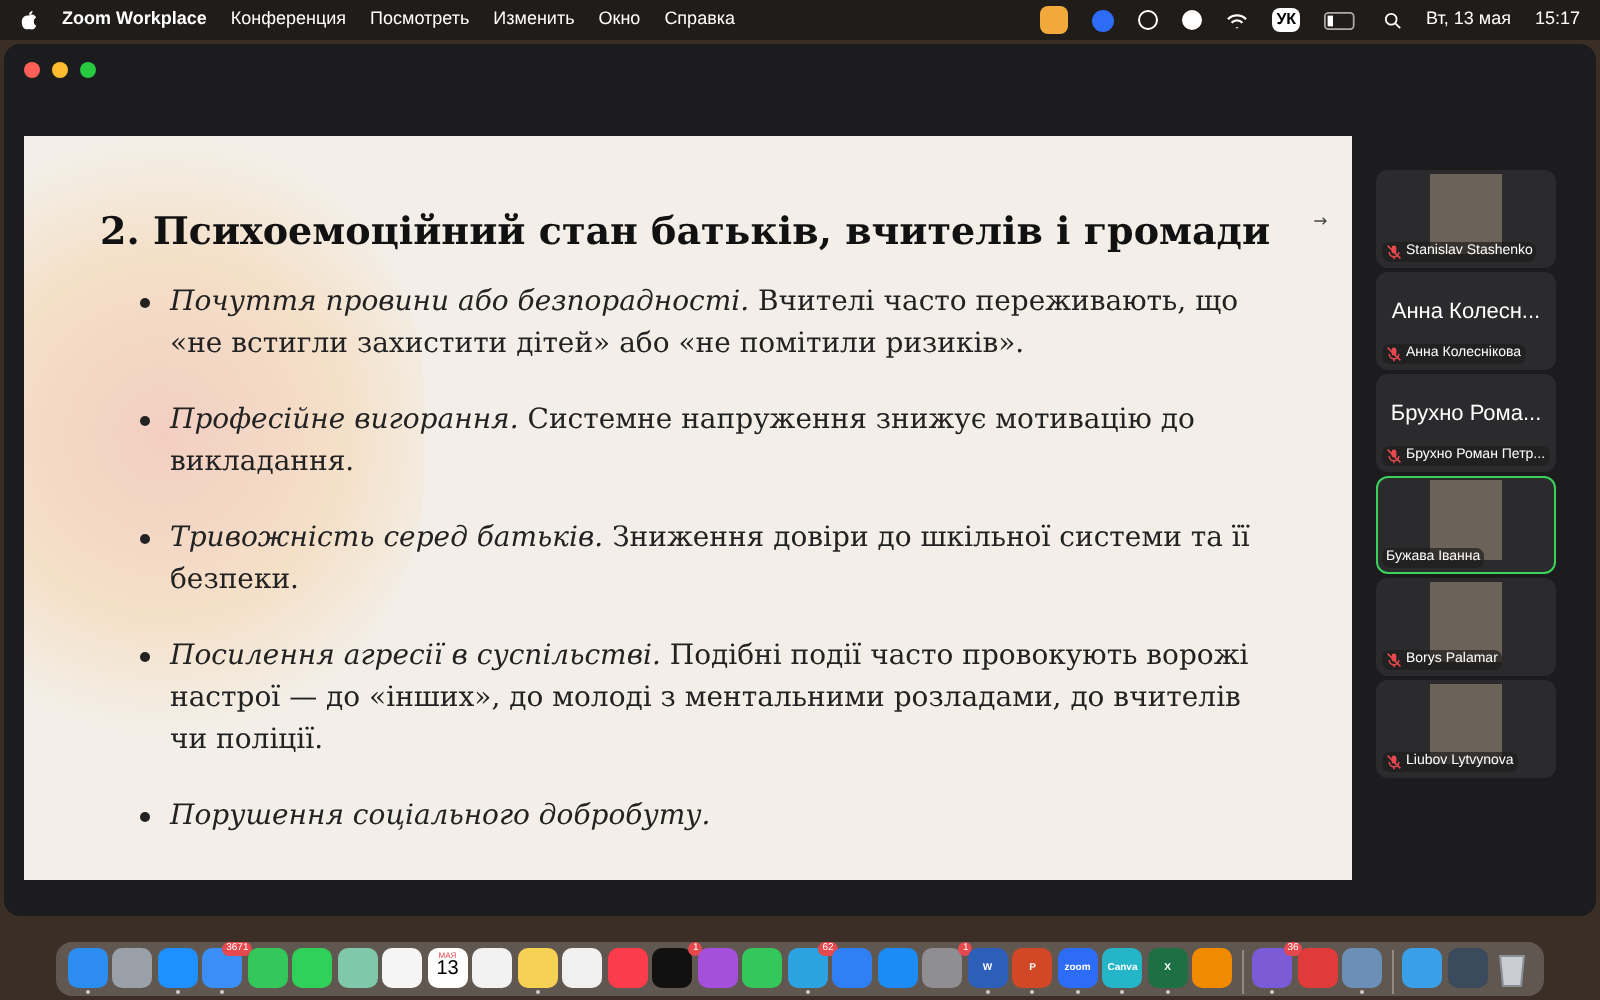 The width and height of the screenshot is (1600, 1000). What do you see at coordinates (88, 70) in the screenshot?
I see `maximize-window-button` at bounding box center [88, 70].